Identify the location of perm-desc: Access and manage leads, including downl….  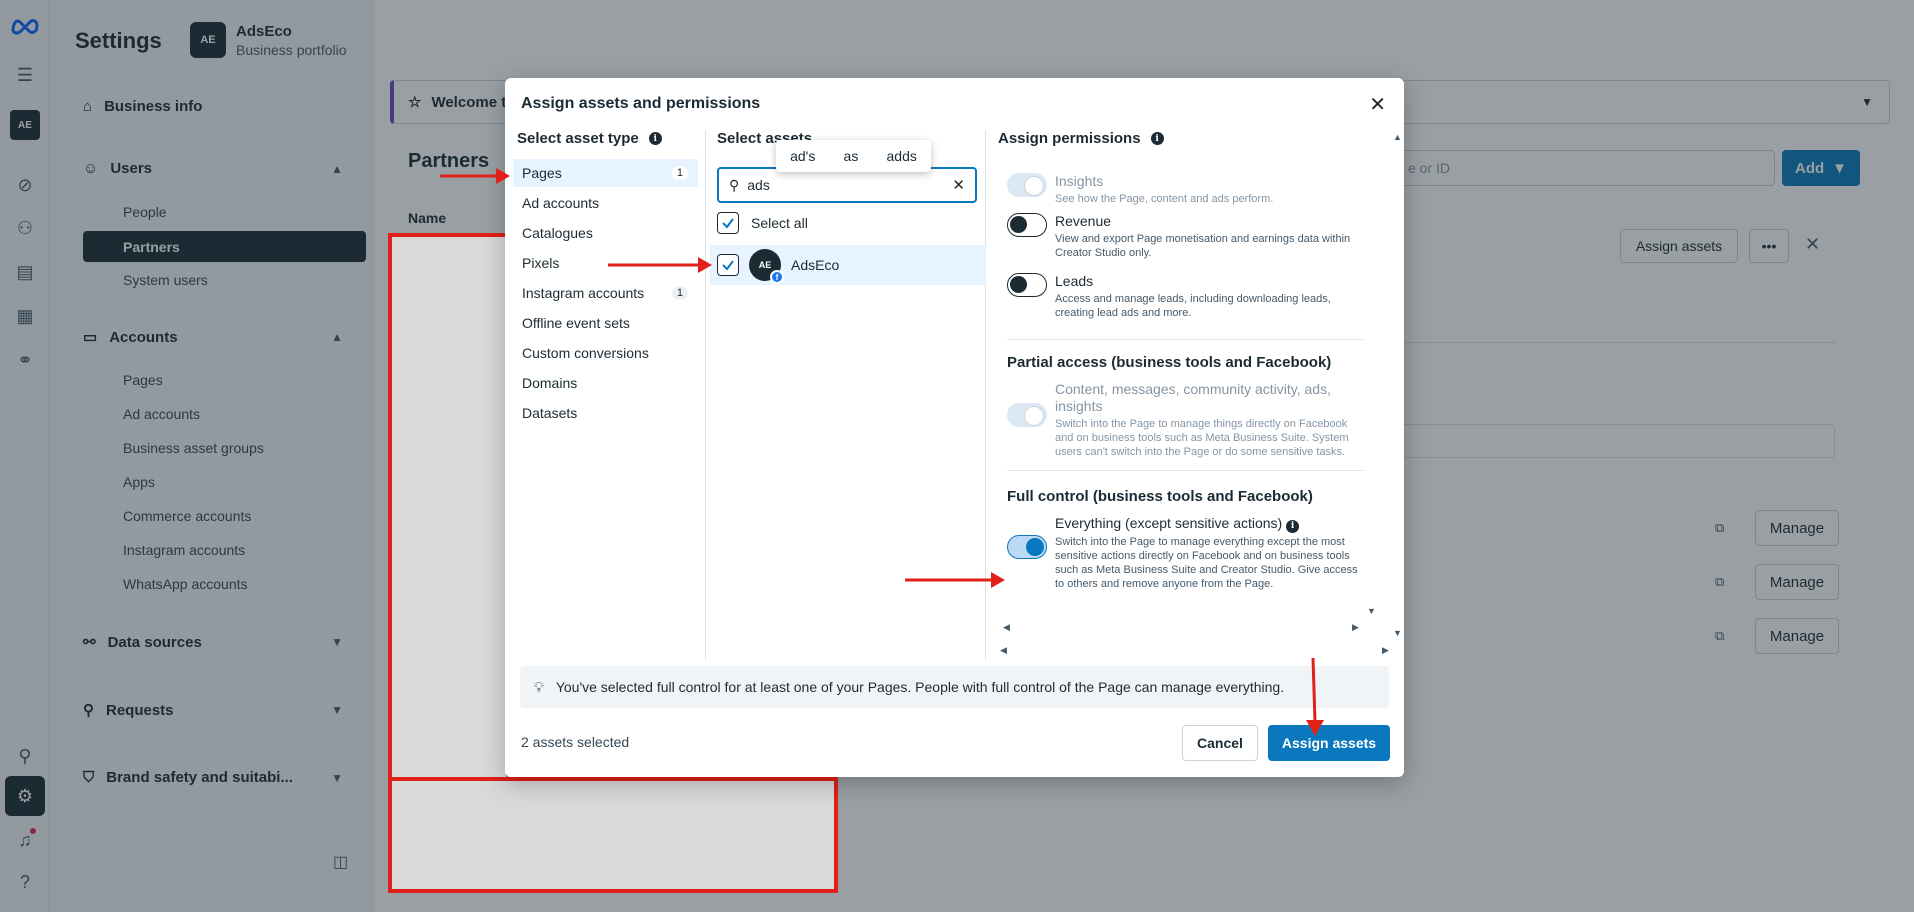
(1193, 306).